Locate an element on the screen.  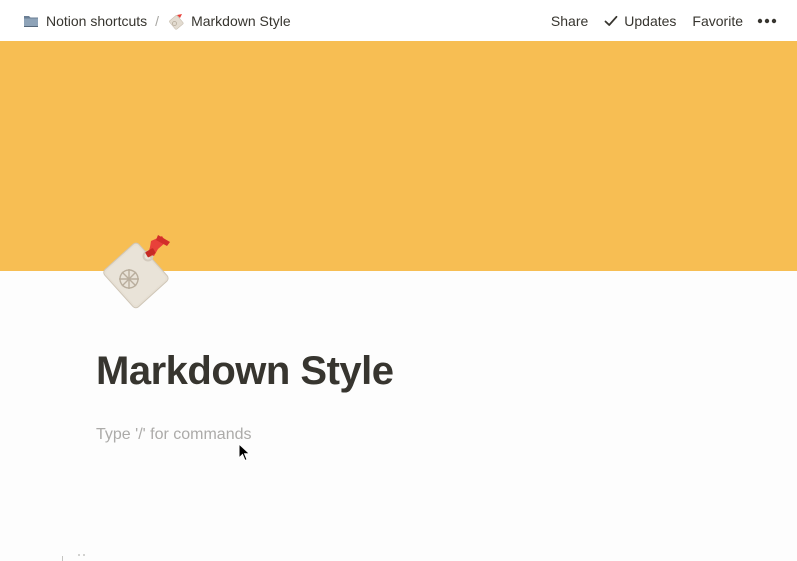
breadcrumb-workspace-label: Notion shortcuts is located at coordinates (97, 20).